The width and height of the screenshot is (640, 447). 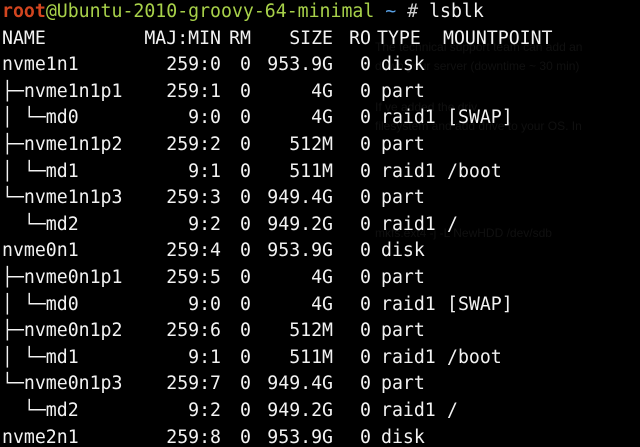 I want to click on table-row: └─nvme0n1p3 259:7 0 949.4G 0 part, so click(x=321, y=384).